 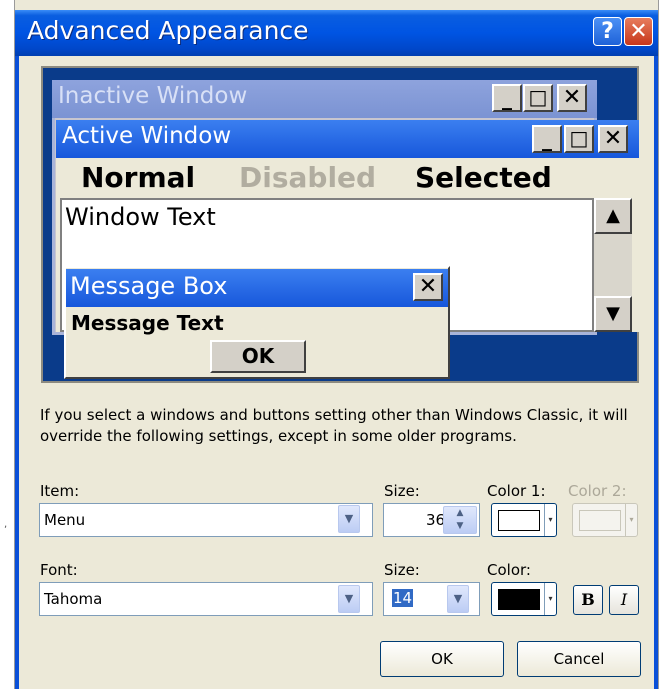 I want to click on inactive-window-title: Inactive Window, so click(x=153, y=96).